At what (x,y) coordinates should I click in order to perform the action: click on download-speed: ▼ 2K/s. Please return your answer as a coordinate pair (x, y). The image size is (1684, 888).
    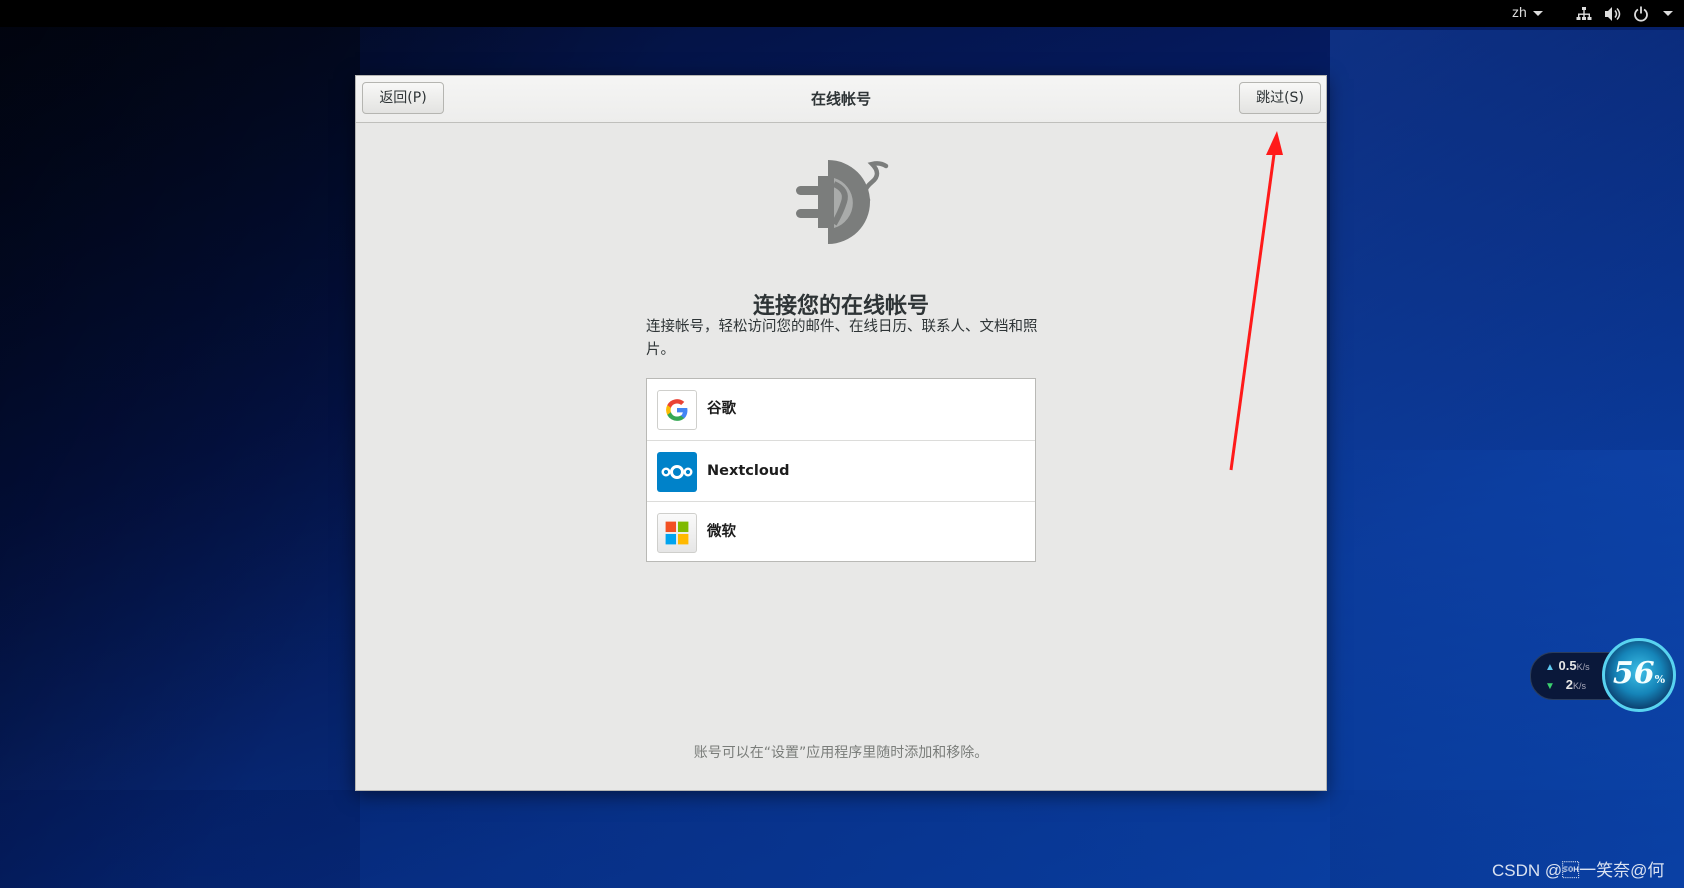
    Looking at the image, I should click on (1565, 684).